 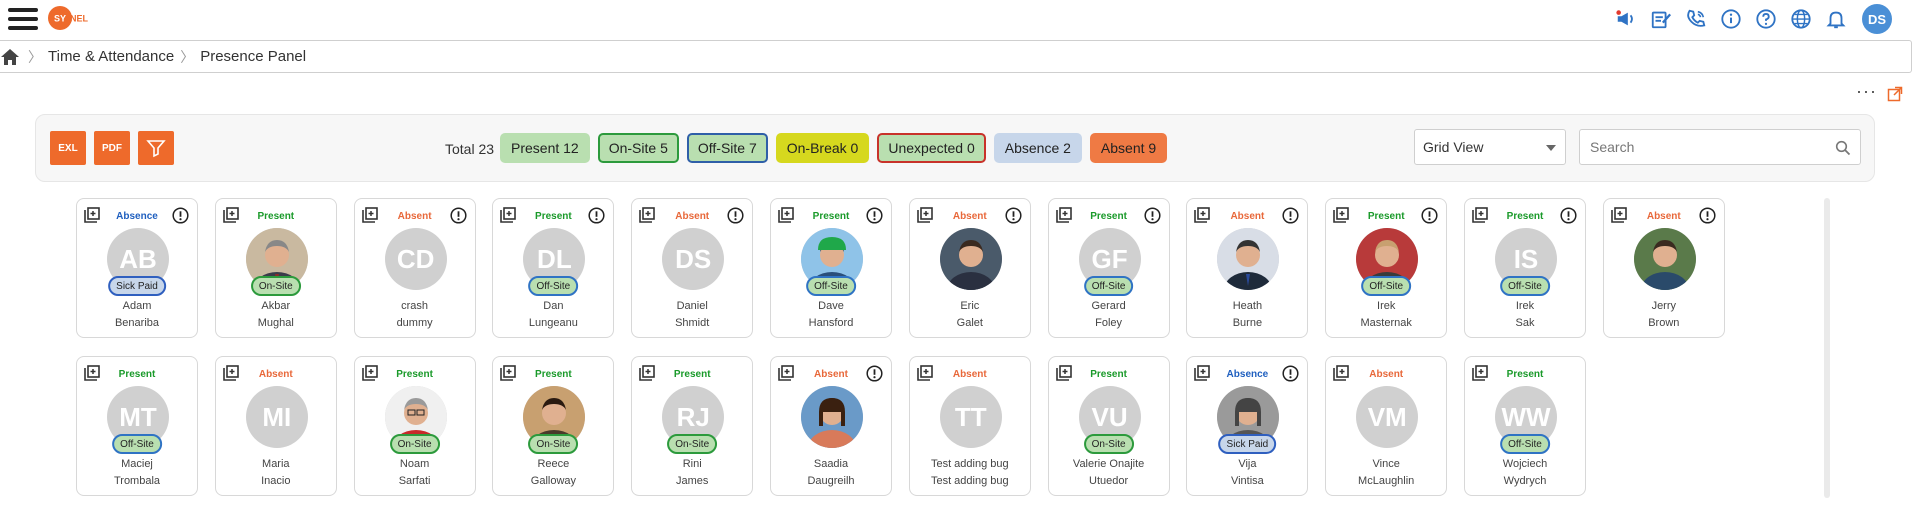 What do you see at coordinates (1696, 19) in the screenshot?
I see `phone-icon` at bounding box center [1696, 19].